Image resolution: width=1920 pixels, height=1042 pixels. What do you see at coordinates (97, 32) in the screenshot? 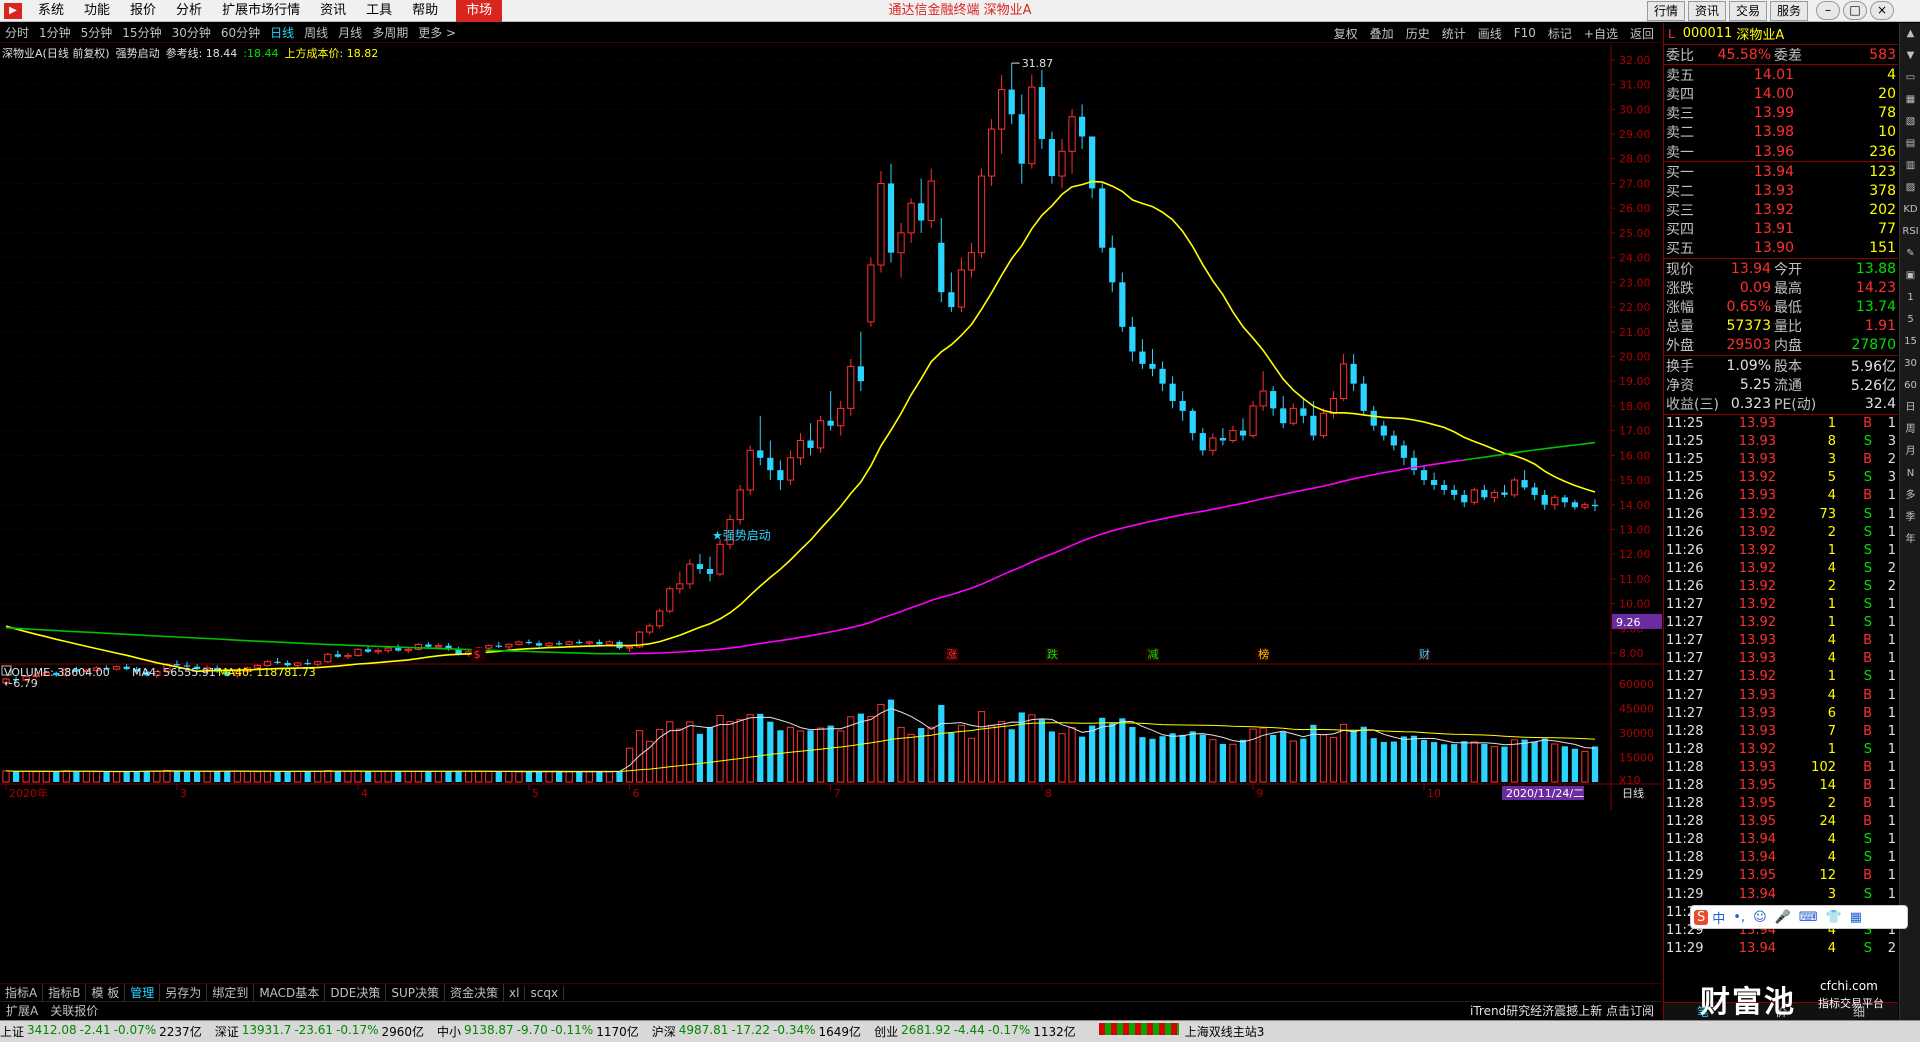
I see `period-tab-2: 5分钟` at bounding box center [97, 32].